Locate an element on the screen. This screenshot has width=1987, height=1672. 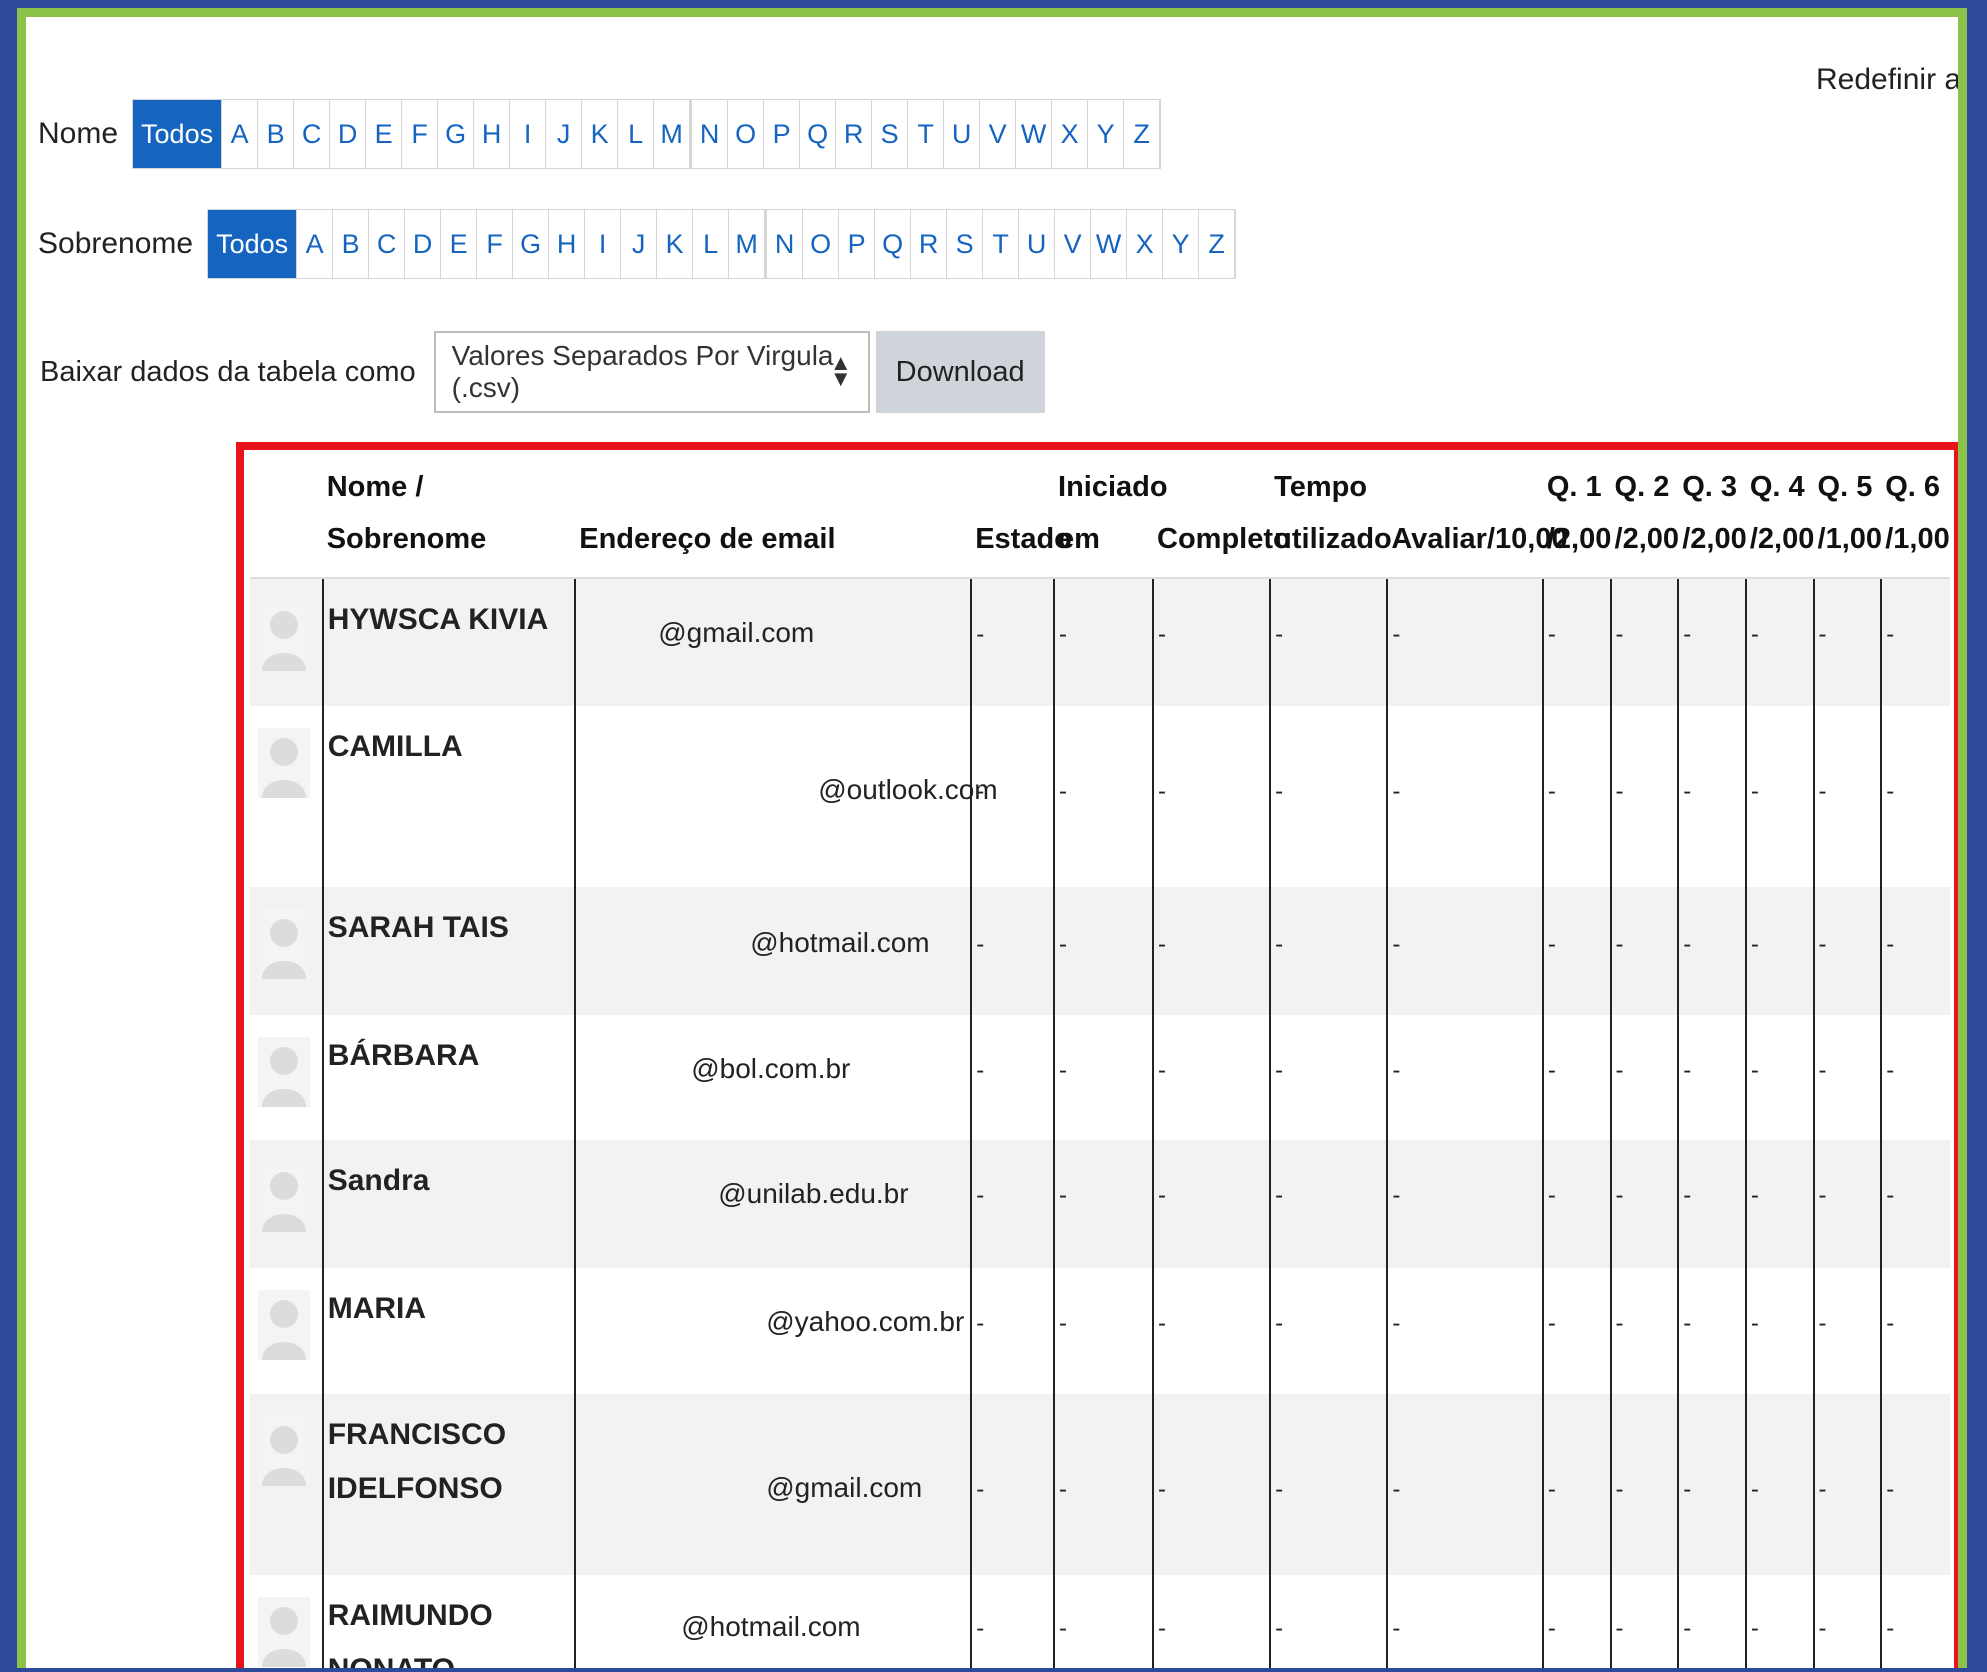
first-name-letter-f: F is located at coordinates (420, 134).